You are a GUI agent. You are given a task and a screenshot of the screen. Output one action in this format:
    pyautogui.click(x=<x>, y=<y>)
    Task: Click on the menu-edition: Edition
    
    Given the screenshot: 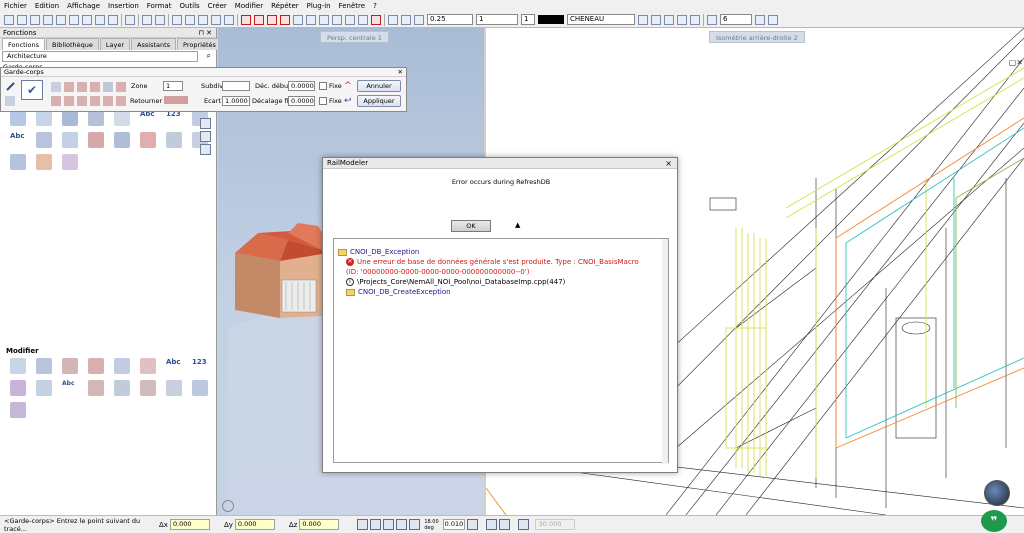 What is the action you would take?
    pyautogui.click(x=47, y=6)
    